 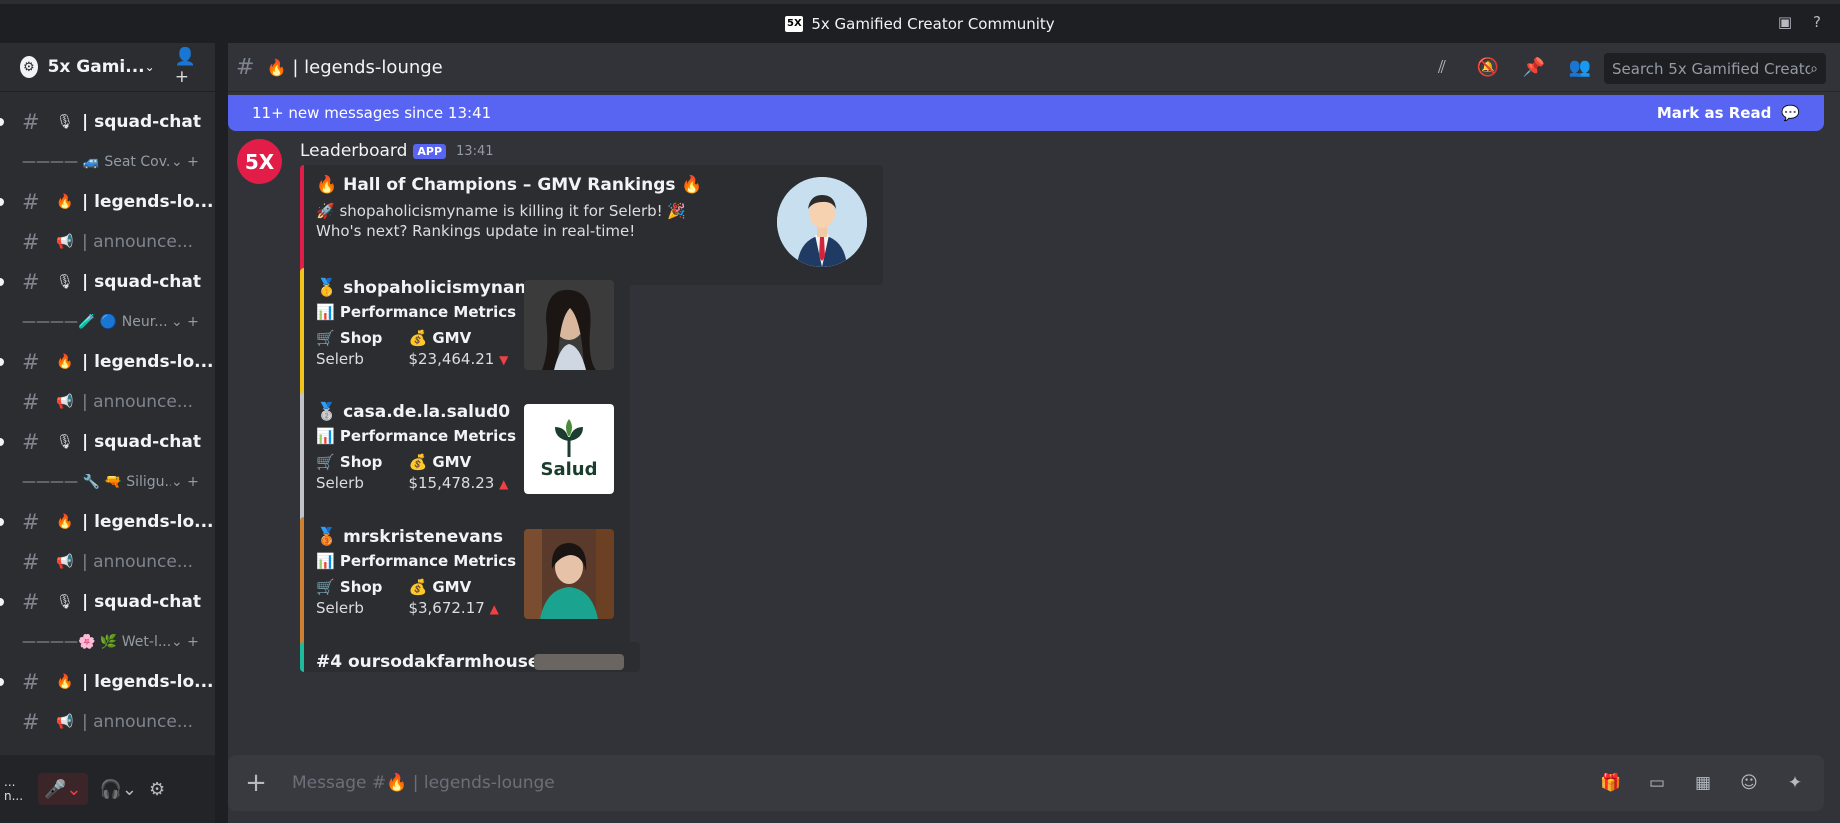 What do you see at coordinates (367, 67) in the screenshot?
I see `channel-name: | legends-lounge` at bounding box center [367, 67].